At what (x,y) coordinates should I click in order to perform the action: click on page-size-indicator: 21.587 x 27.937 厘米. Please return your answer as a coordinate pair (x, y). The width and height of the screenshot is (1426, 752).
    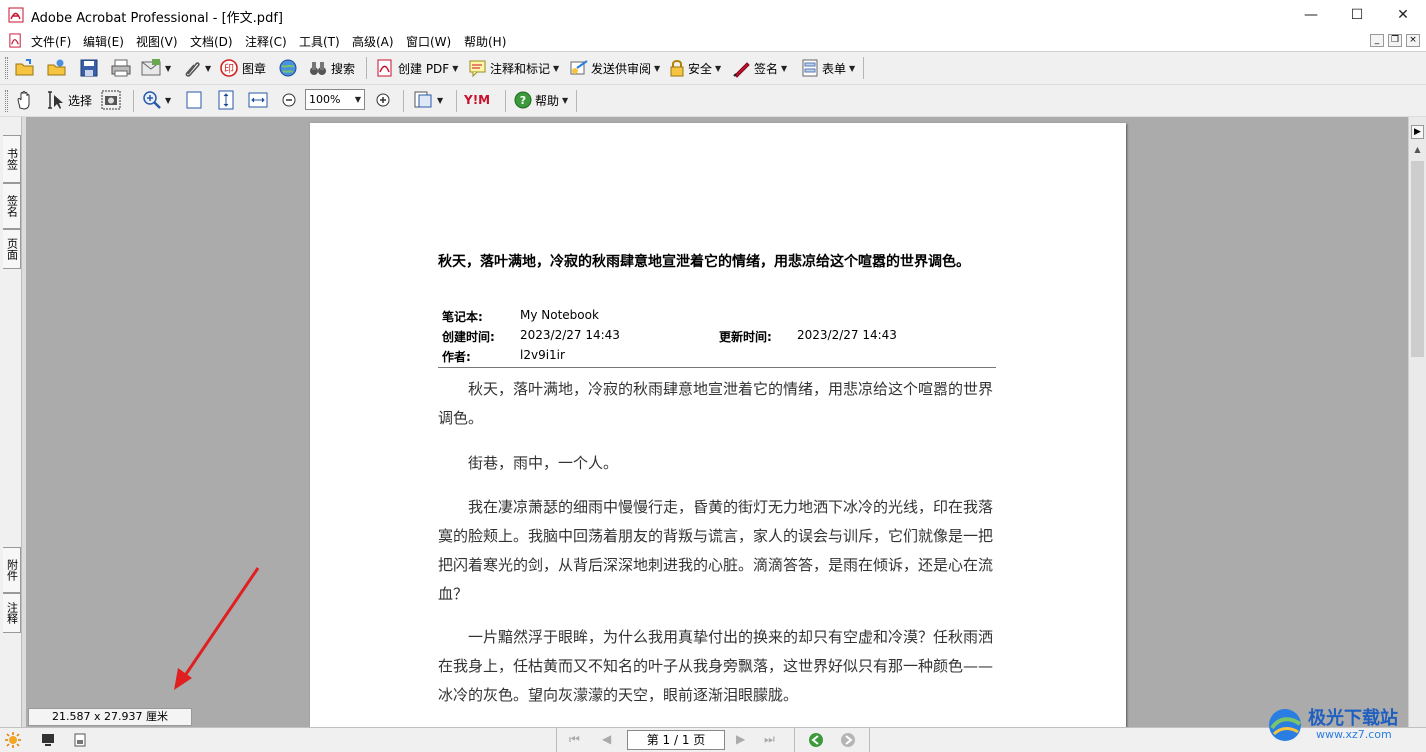
    Looking at the image, I should click on (110, 717).